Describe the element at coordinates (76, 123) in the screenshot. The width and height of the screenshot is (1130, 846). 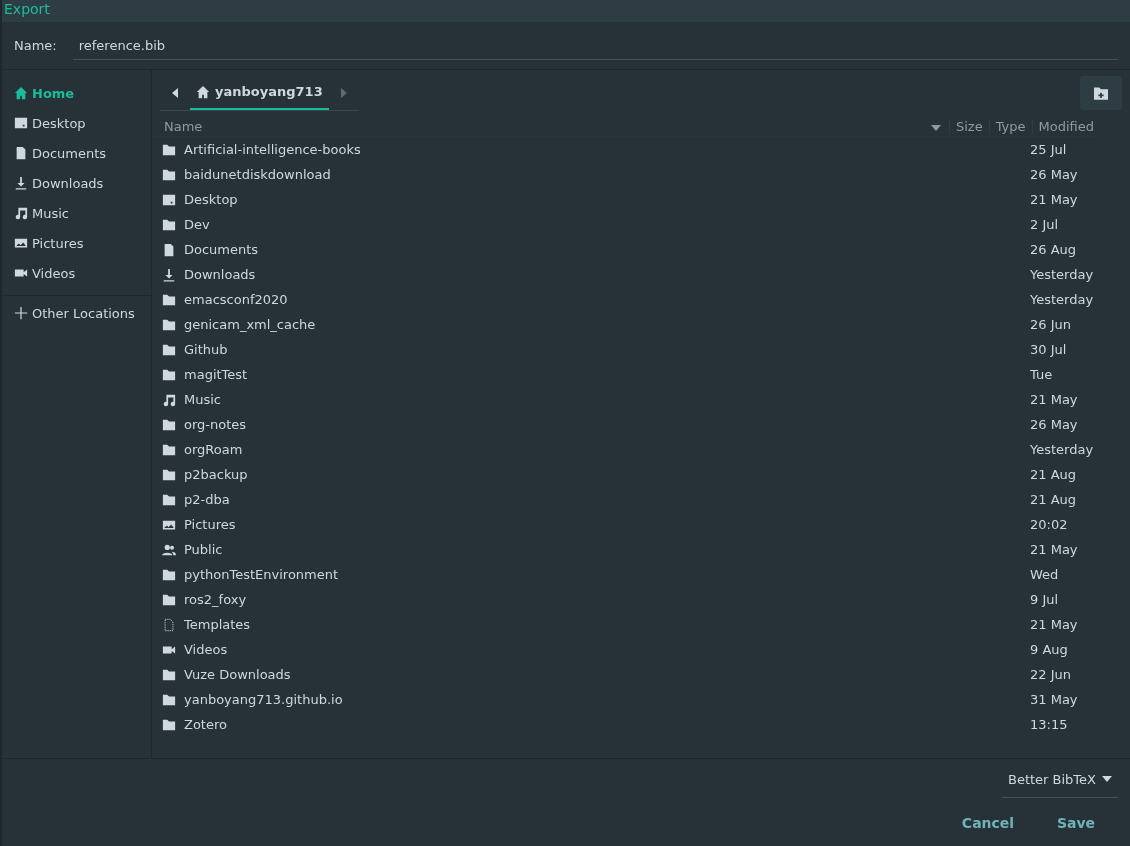
I see `sidebar-item: Desktop` at that location.